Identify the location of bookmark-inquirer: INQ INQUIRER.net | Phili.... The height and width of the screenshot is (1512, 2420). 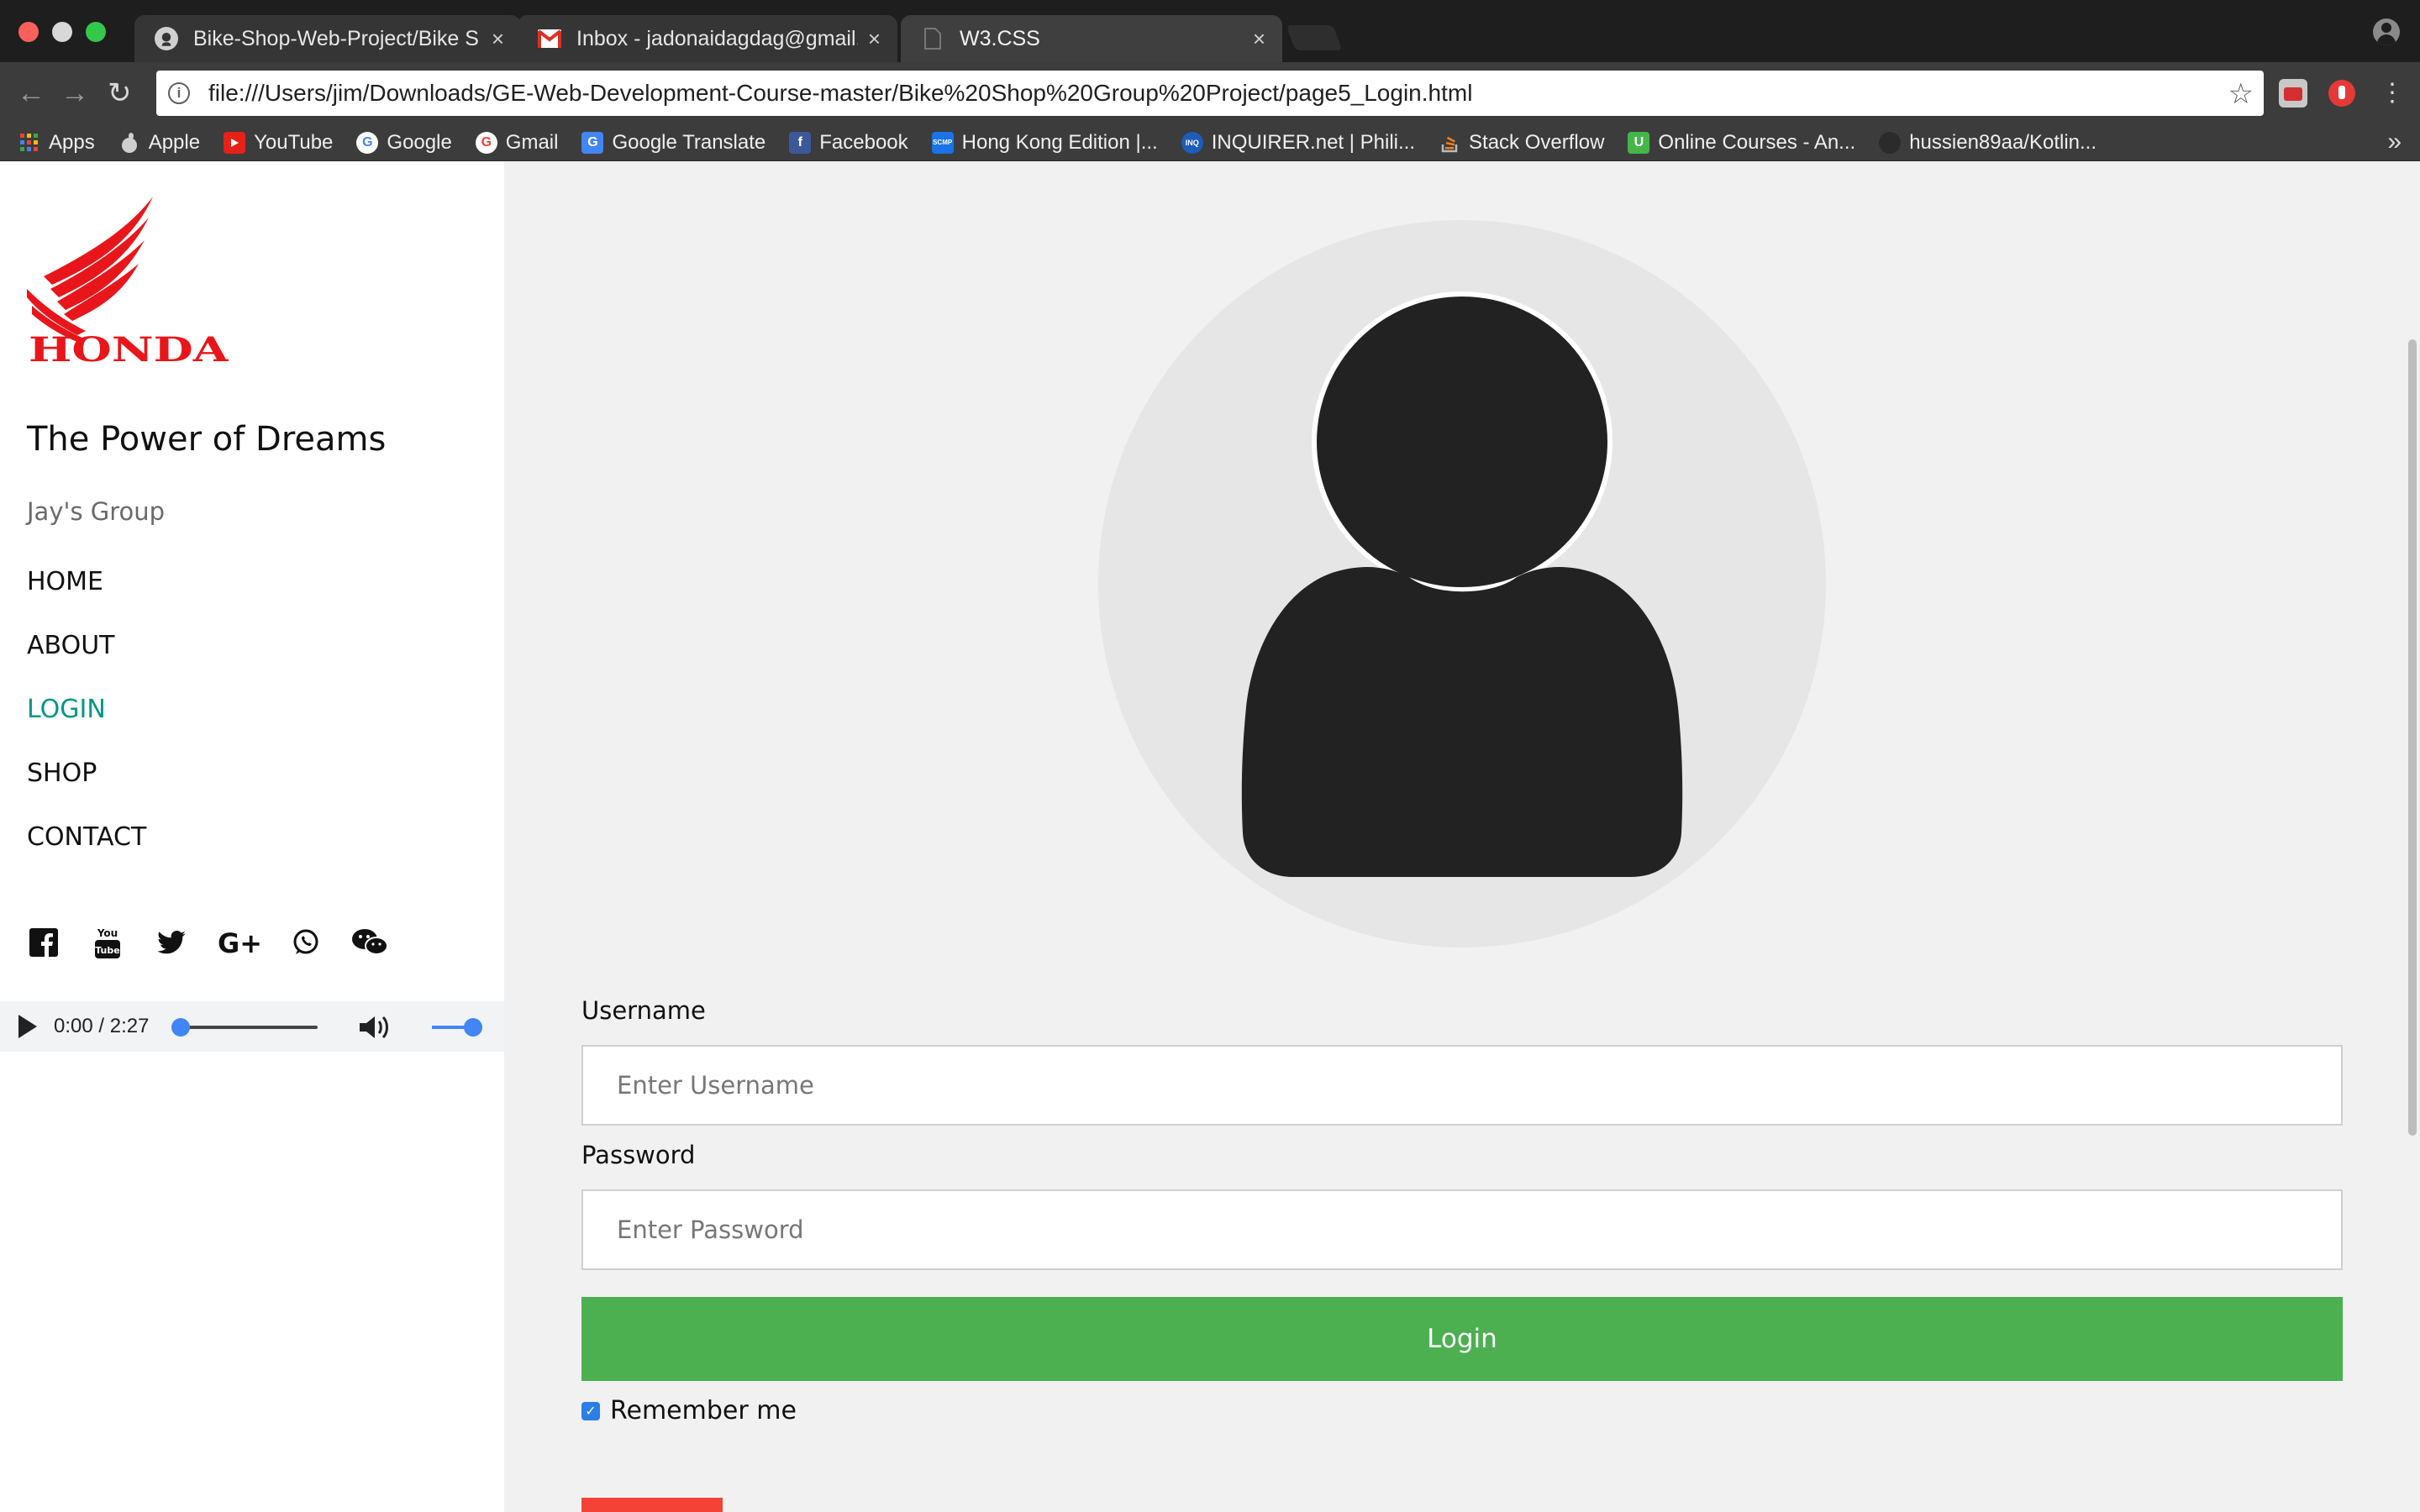
(1298, 143).